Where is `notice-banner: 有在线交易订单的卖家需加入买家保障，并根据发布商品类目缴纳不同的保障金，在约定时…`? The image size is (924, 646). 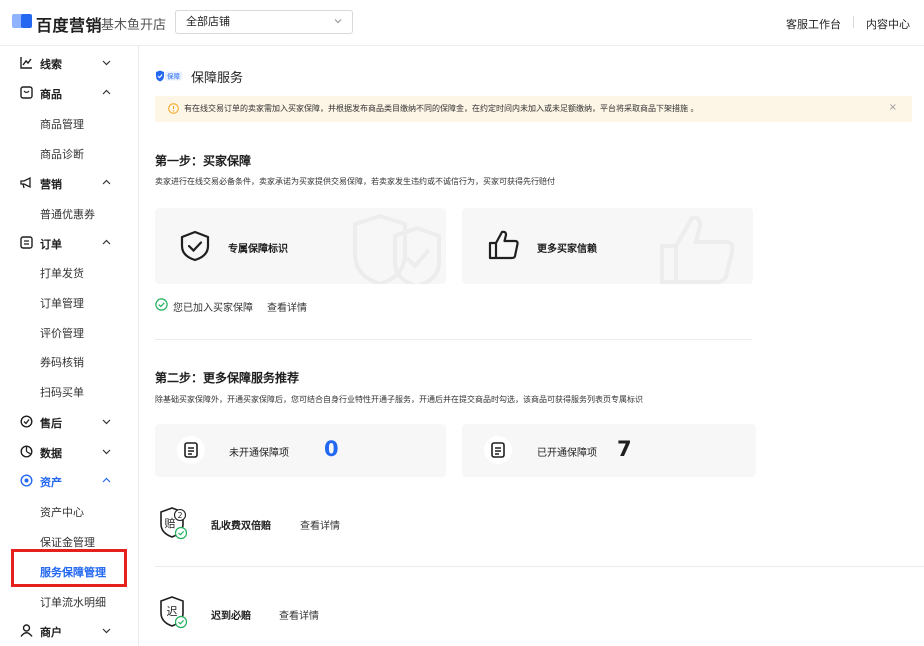 notice-banner: 有在线交易订单的卖家需加入买家保障，并根据发布商品类目缴纳不同的保障金，在约定时… is located at coordinates (533, 109).